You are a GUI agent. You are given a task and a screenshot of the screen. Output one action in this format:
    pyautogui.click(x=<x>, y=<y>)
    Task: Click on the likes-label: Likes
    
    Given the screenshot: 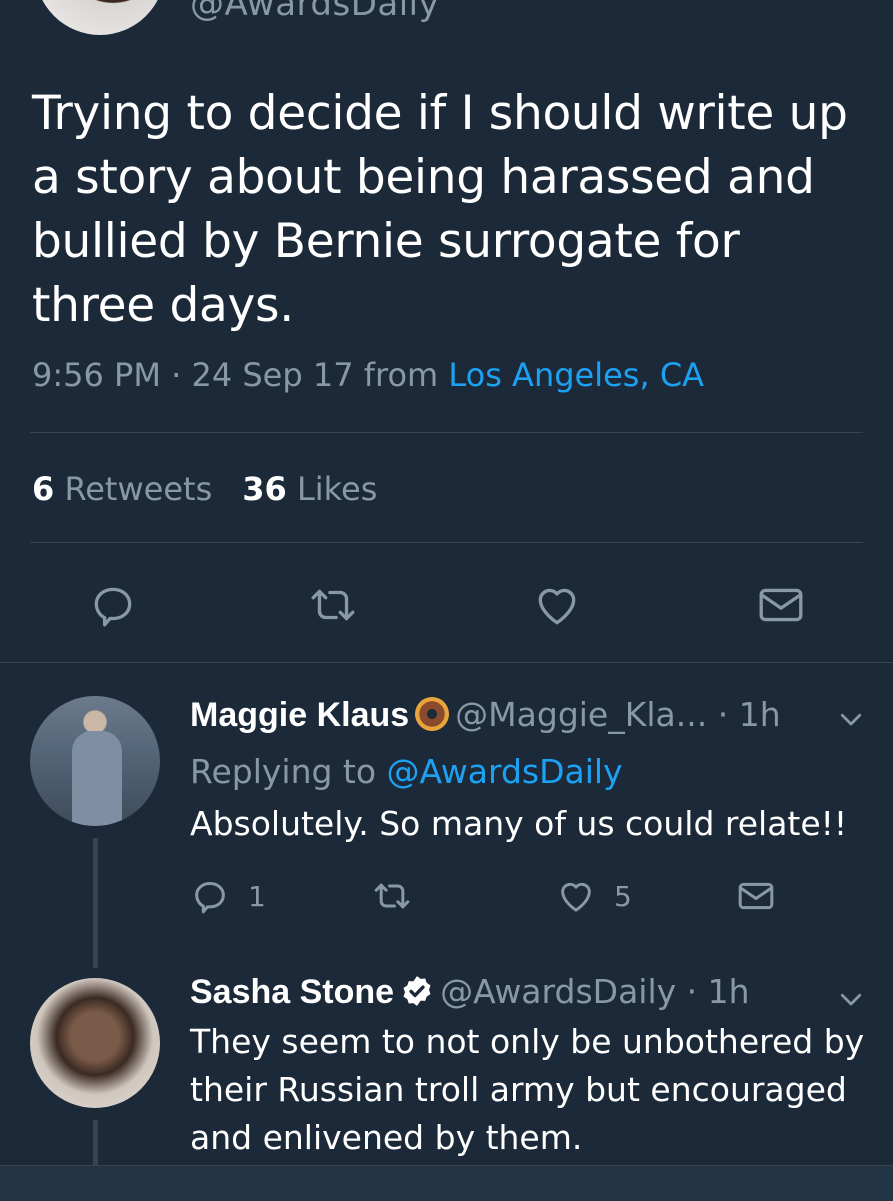 What is the action you would take?
    pyautogui.click(x=337, y=489)
    